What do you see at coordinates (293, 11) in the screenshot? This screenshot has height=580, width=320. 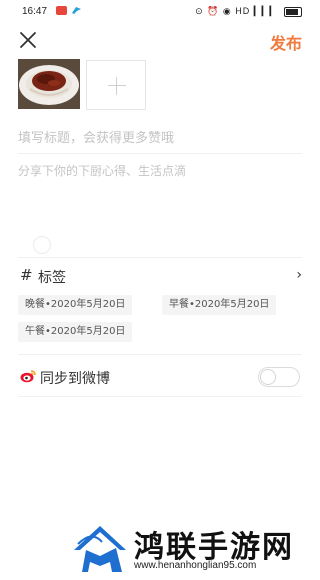 I see `battery-icon` at bounding box center [293, 11].